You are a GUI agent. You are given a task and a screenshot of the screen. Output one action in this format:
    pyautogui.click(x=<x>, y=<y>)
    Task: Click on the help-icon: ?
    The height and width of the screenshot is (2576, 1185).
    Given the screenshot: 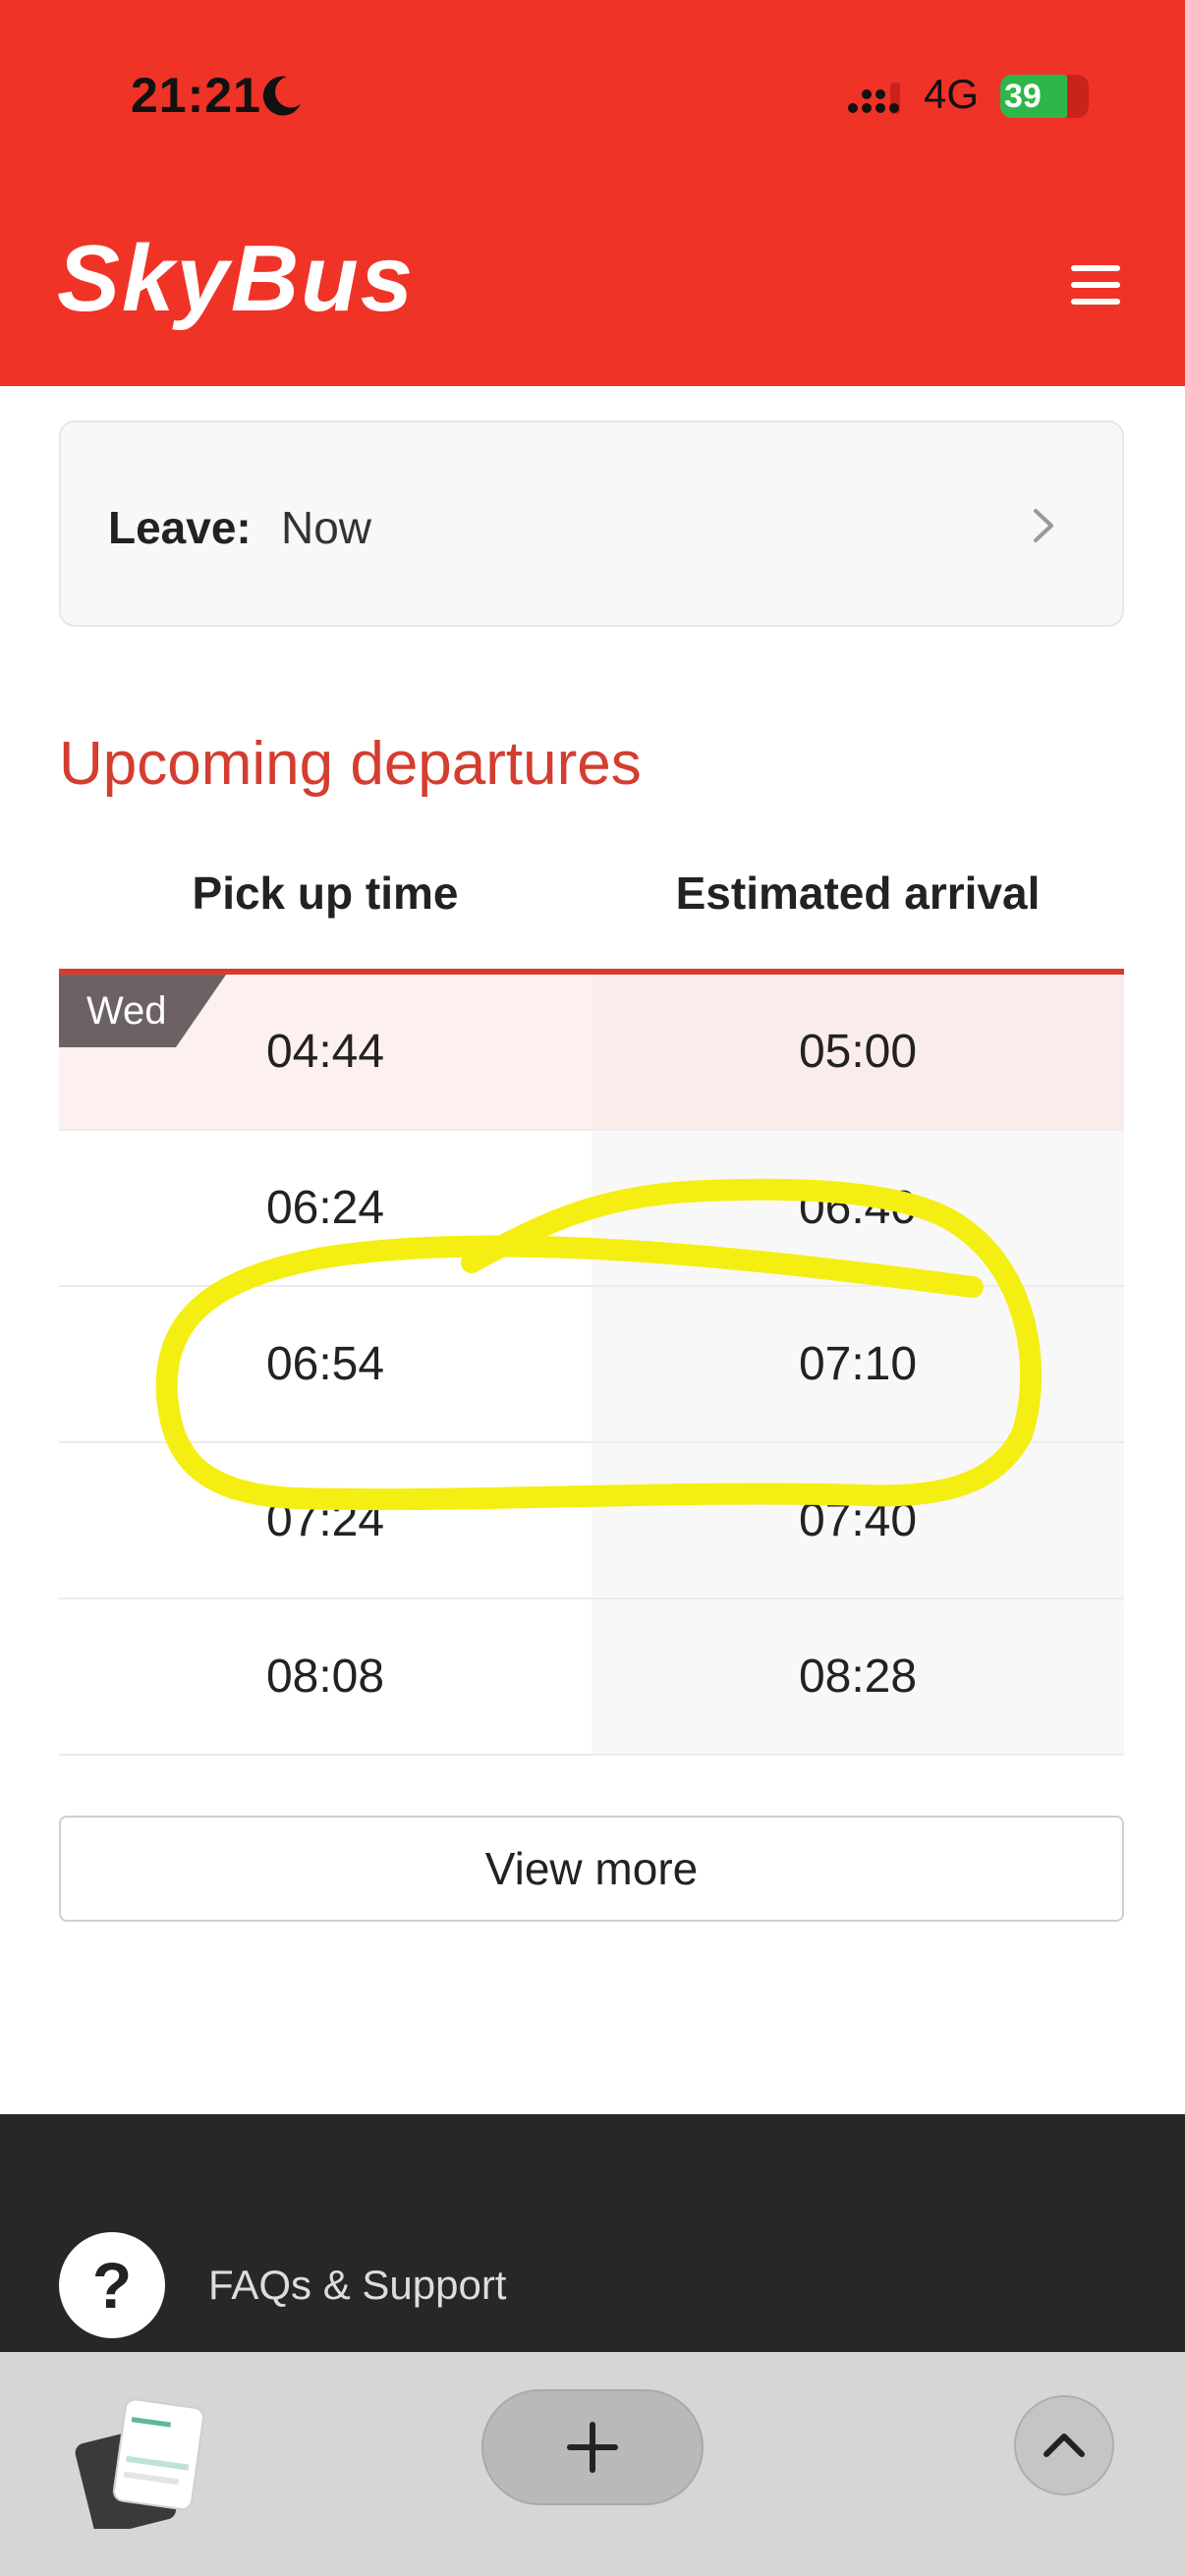 What is the action you would take?
    pyautogui.click(x=112, y=2285)
    